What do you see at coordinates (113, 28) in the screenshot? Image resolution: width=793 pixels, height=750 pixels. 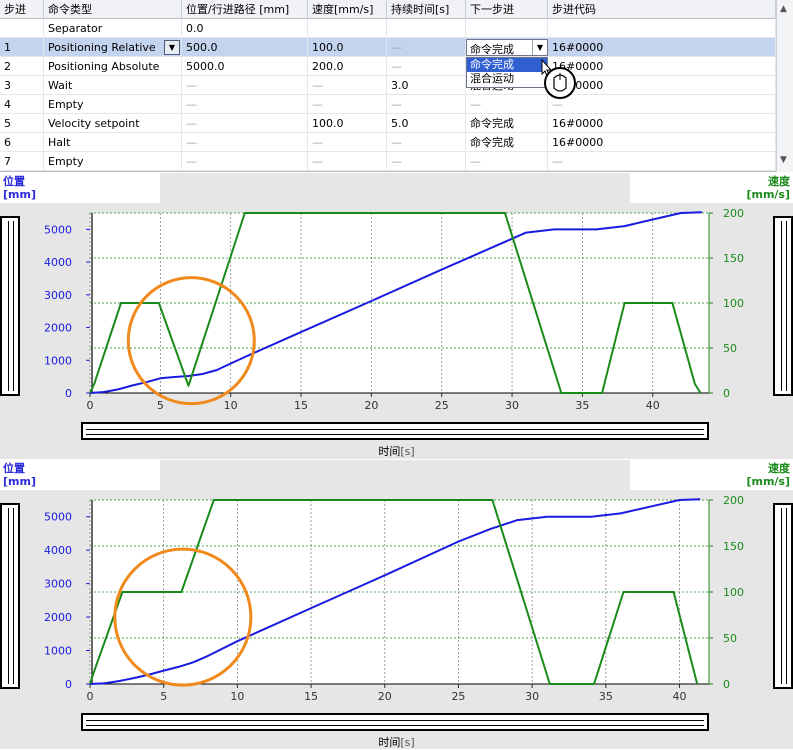 I see `cell-command-type: Separator` at bounding box center [113, 28].